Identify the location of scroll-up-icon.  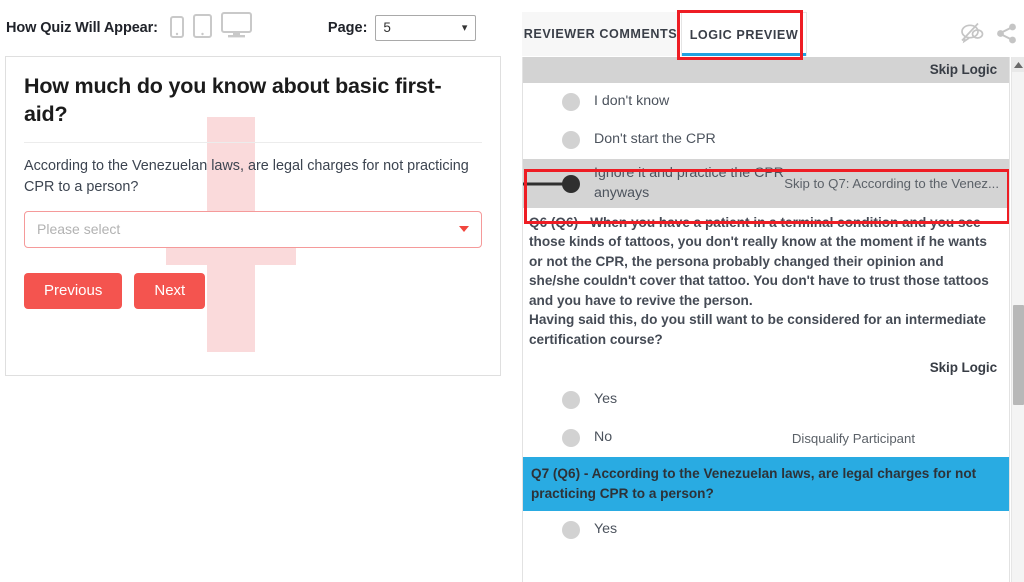
(1018, 64).